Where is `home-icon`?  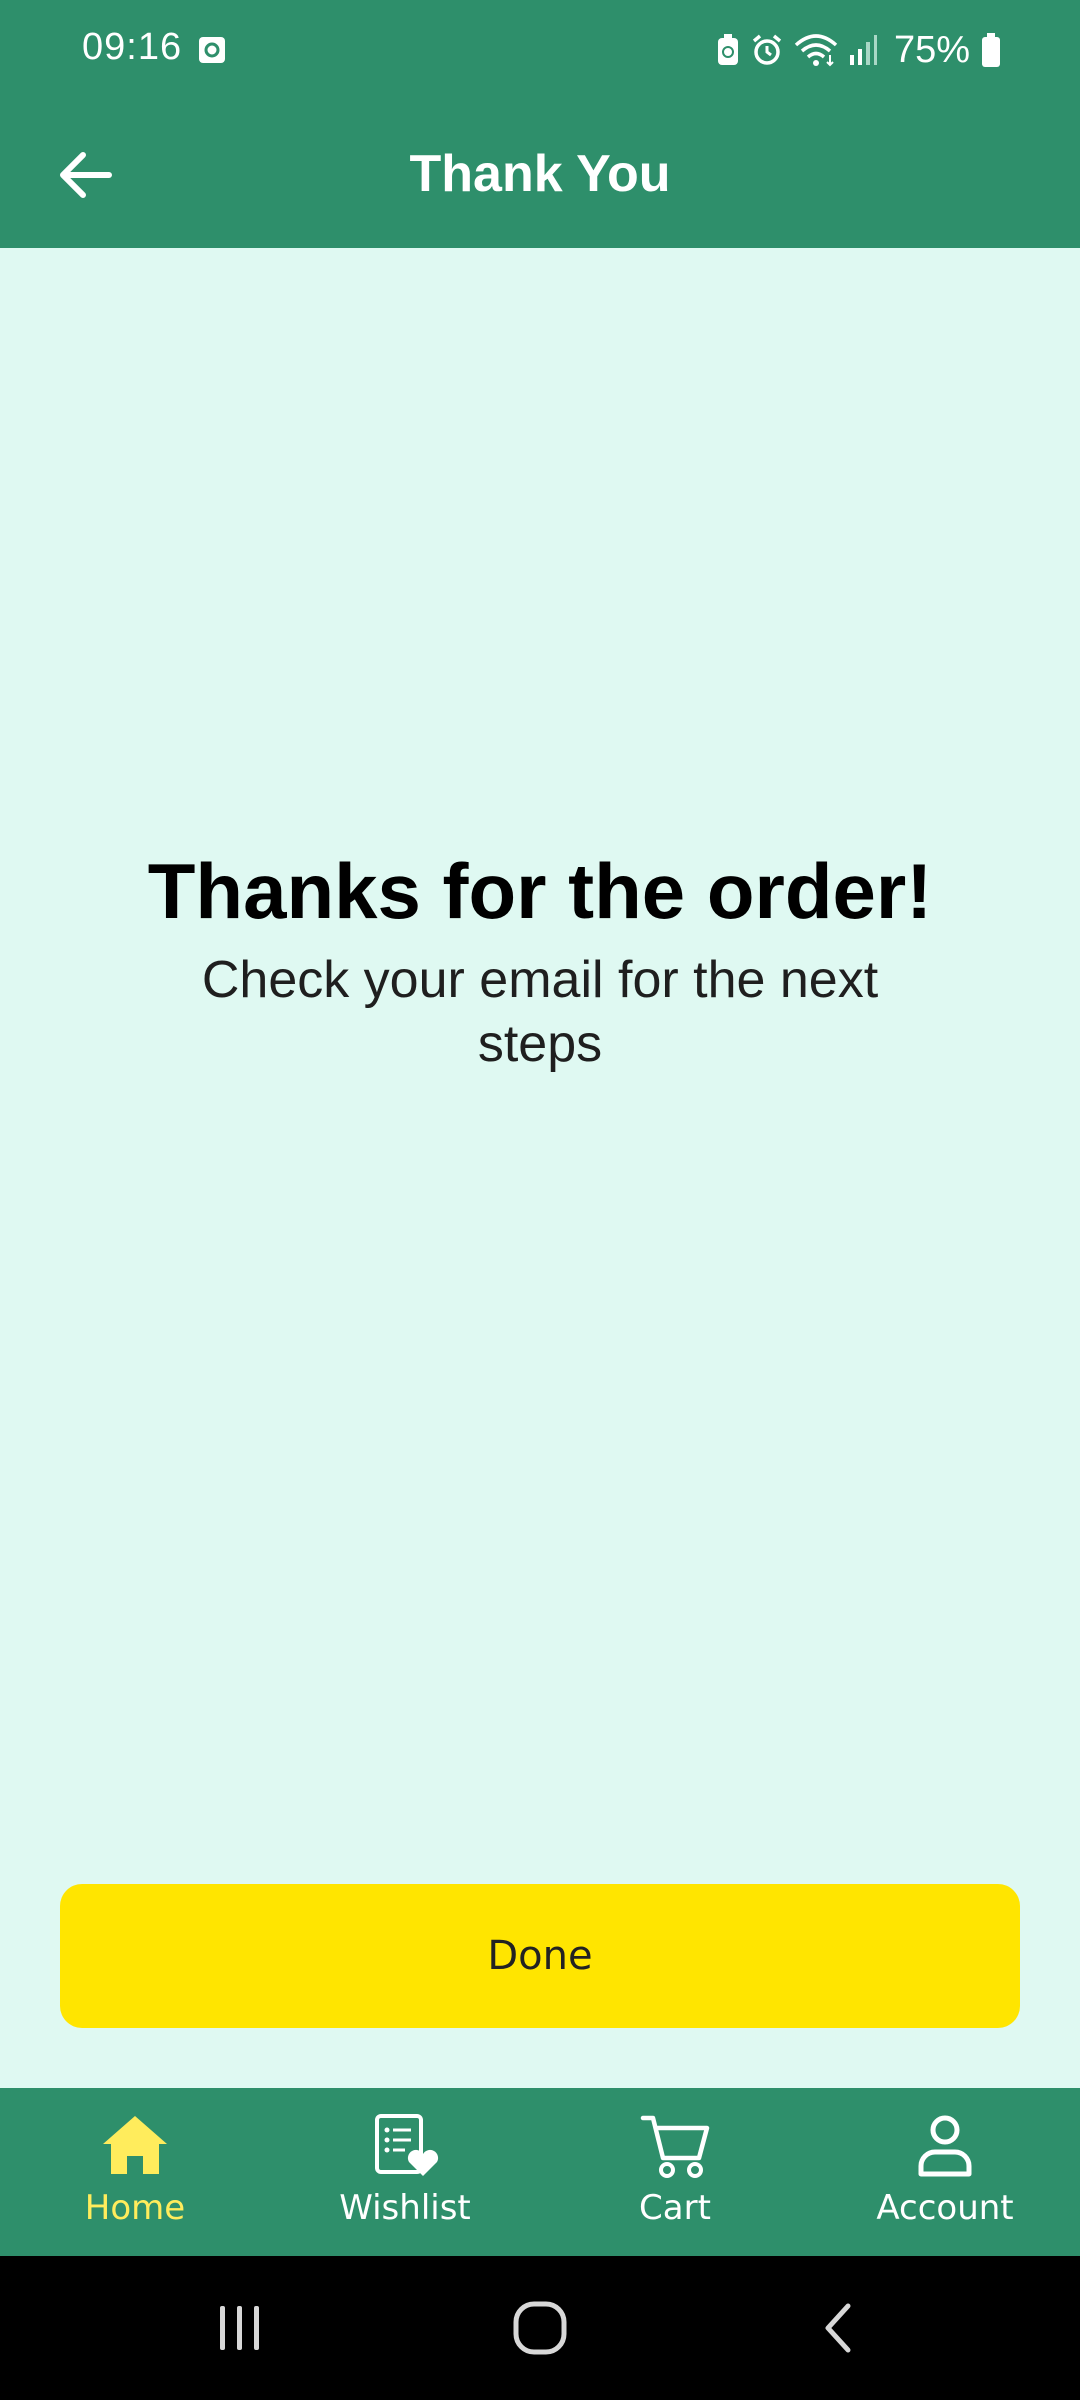
home-icon is located at coordinates (135, 2145).